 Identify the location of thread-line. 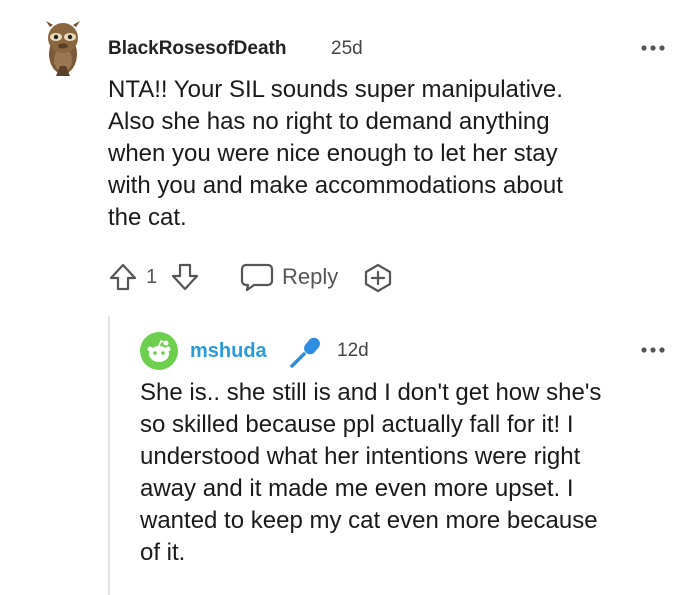
(109, 455).